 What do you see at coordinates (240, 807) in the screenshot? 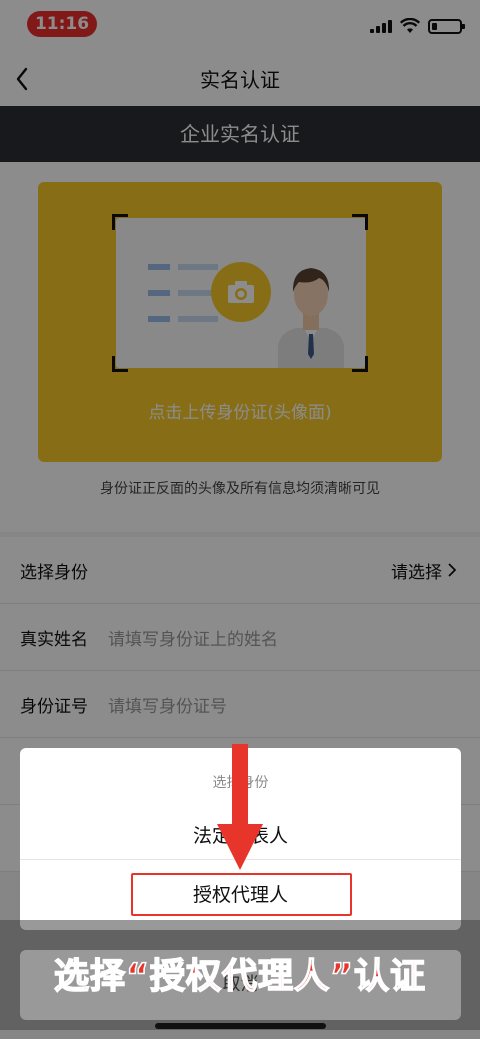
I see `annotation-arrow-icon` at bounding box center [240, 807].